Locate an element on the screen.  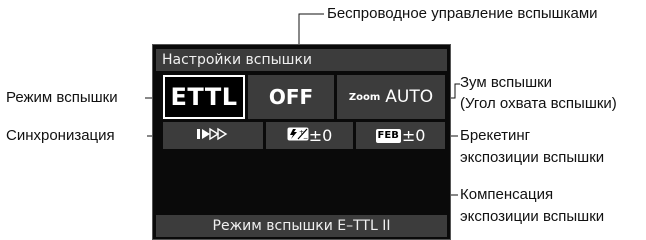
feb-value: ±0 is located at coordinates (413, 135).